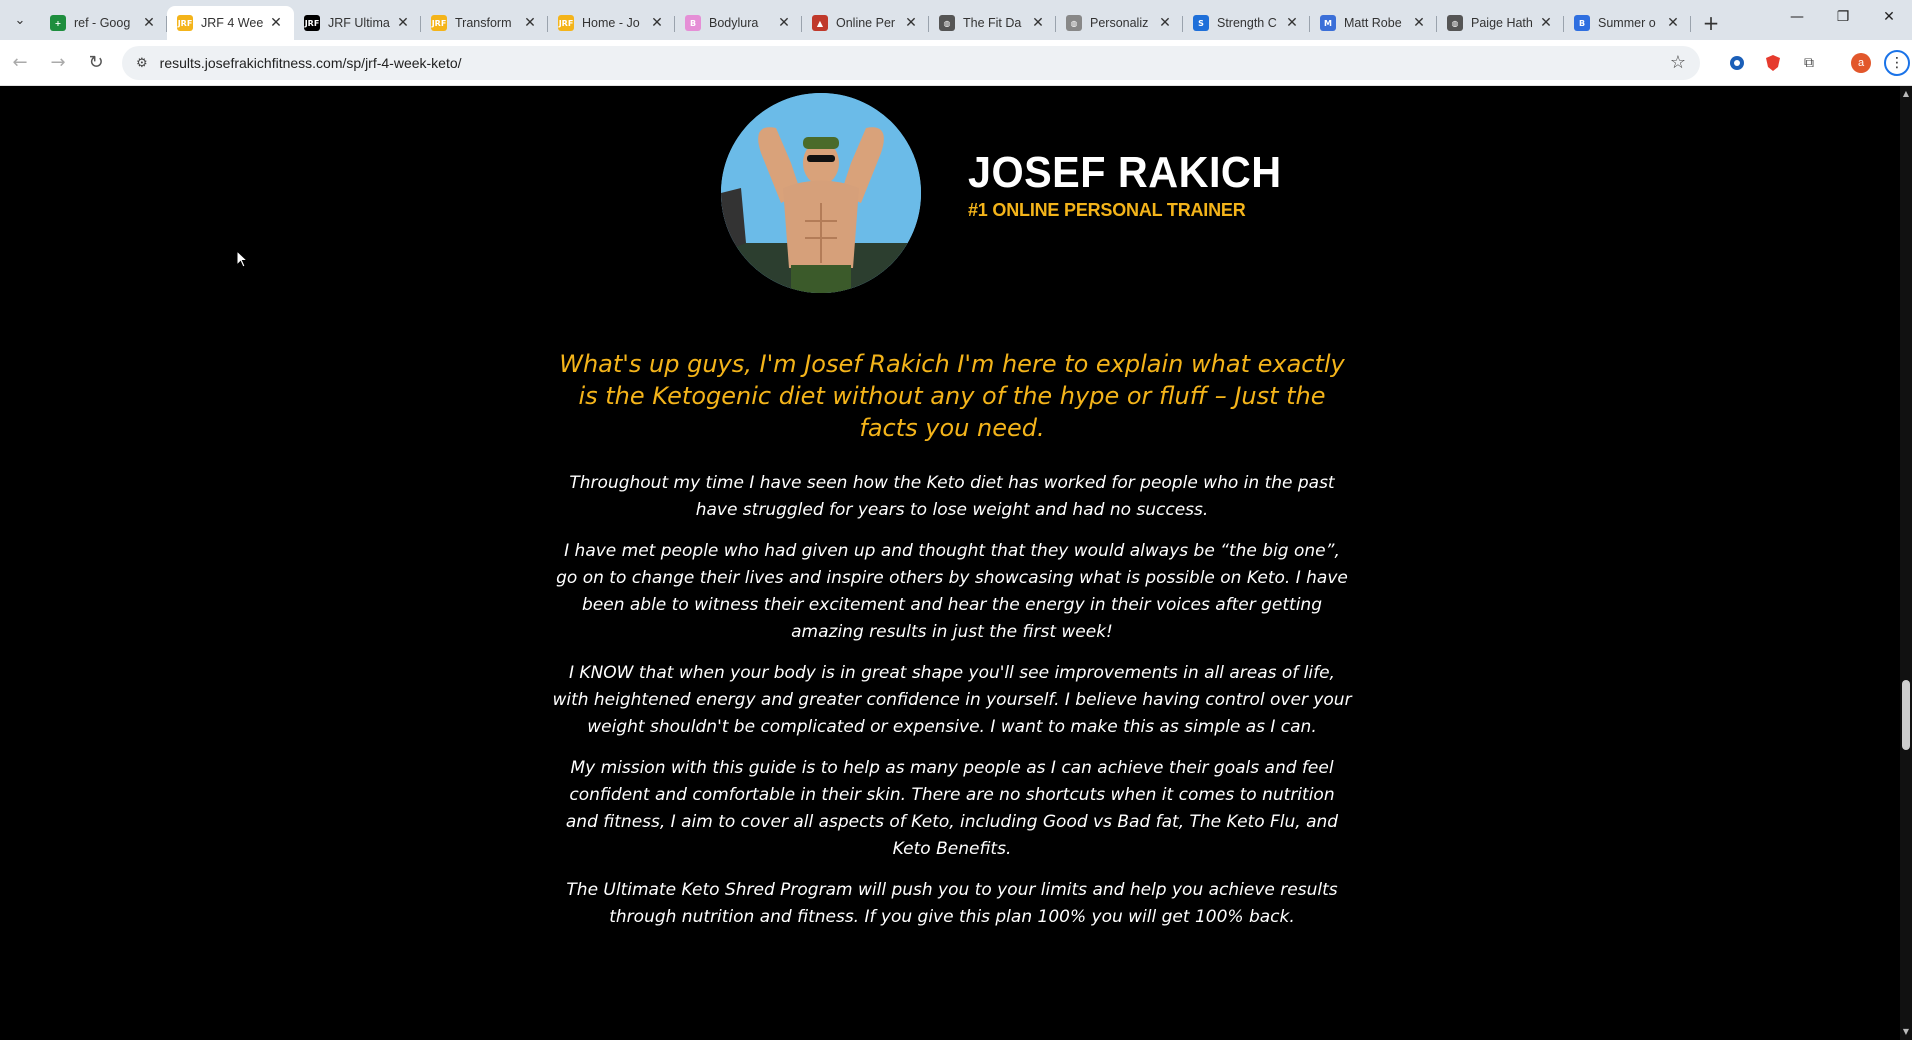  I want to click on reload-icon: ↻, so click(96, 63).